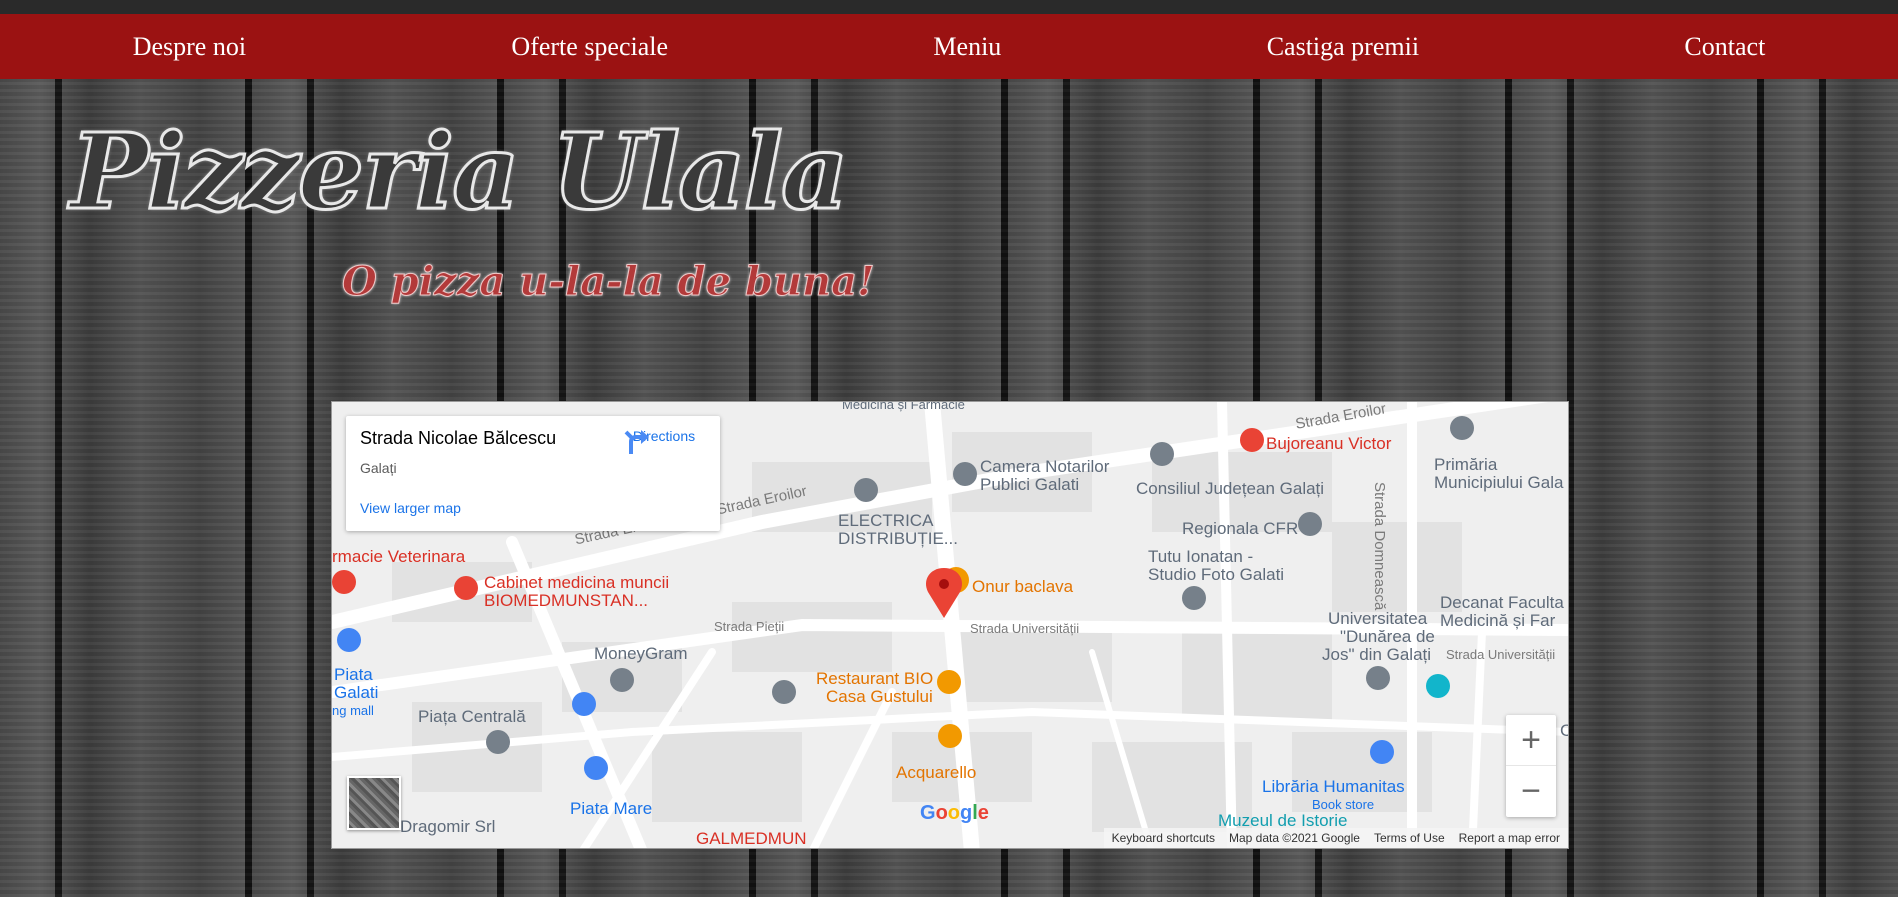 Image resolution: width=1898 pixels, height=897 pixels. Describe the element at coordinates (472, 716) in the screenshot. I see `label-piata-centrala: Piața Centrală` at that location.